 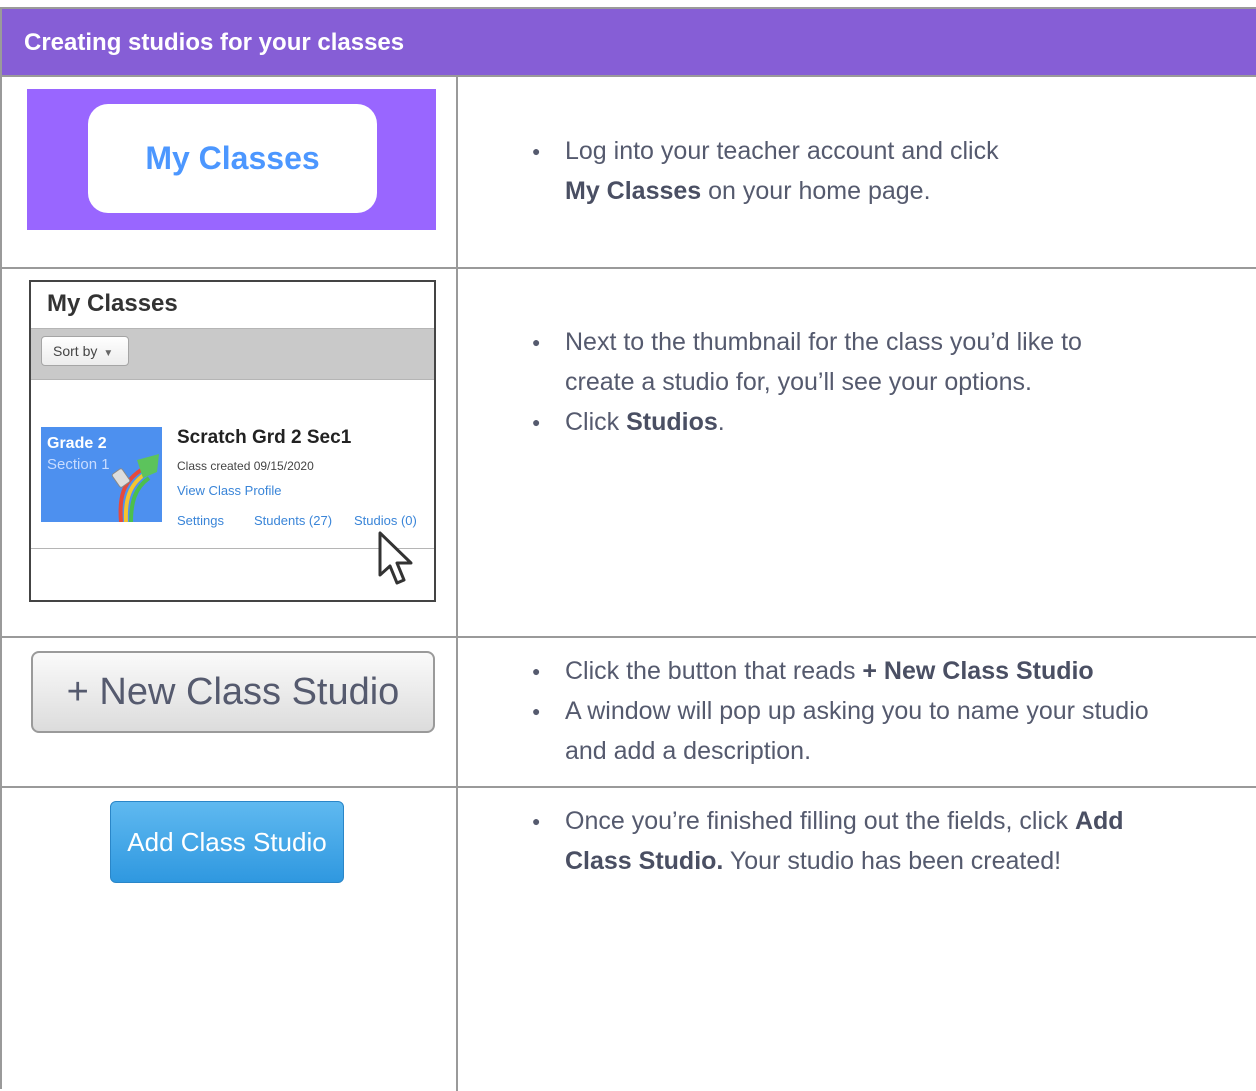 I want to click on sort-by-label: Sort by, so click(x=75, y=351).